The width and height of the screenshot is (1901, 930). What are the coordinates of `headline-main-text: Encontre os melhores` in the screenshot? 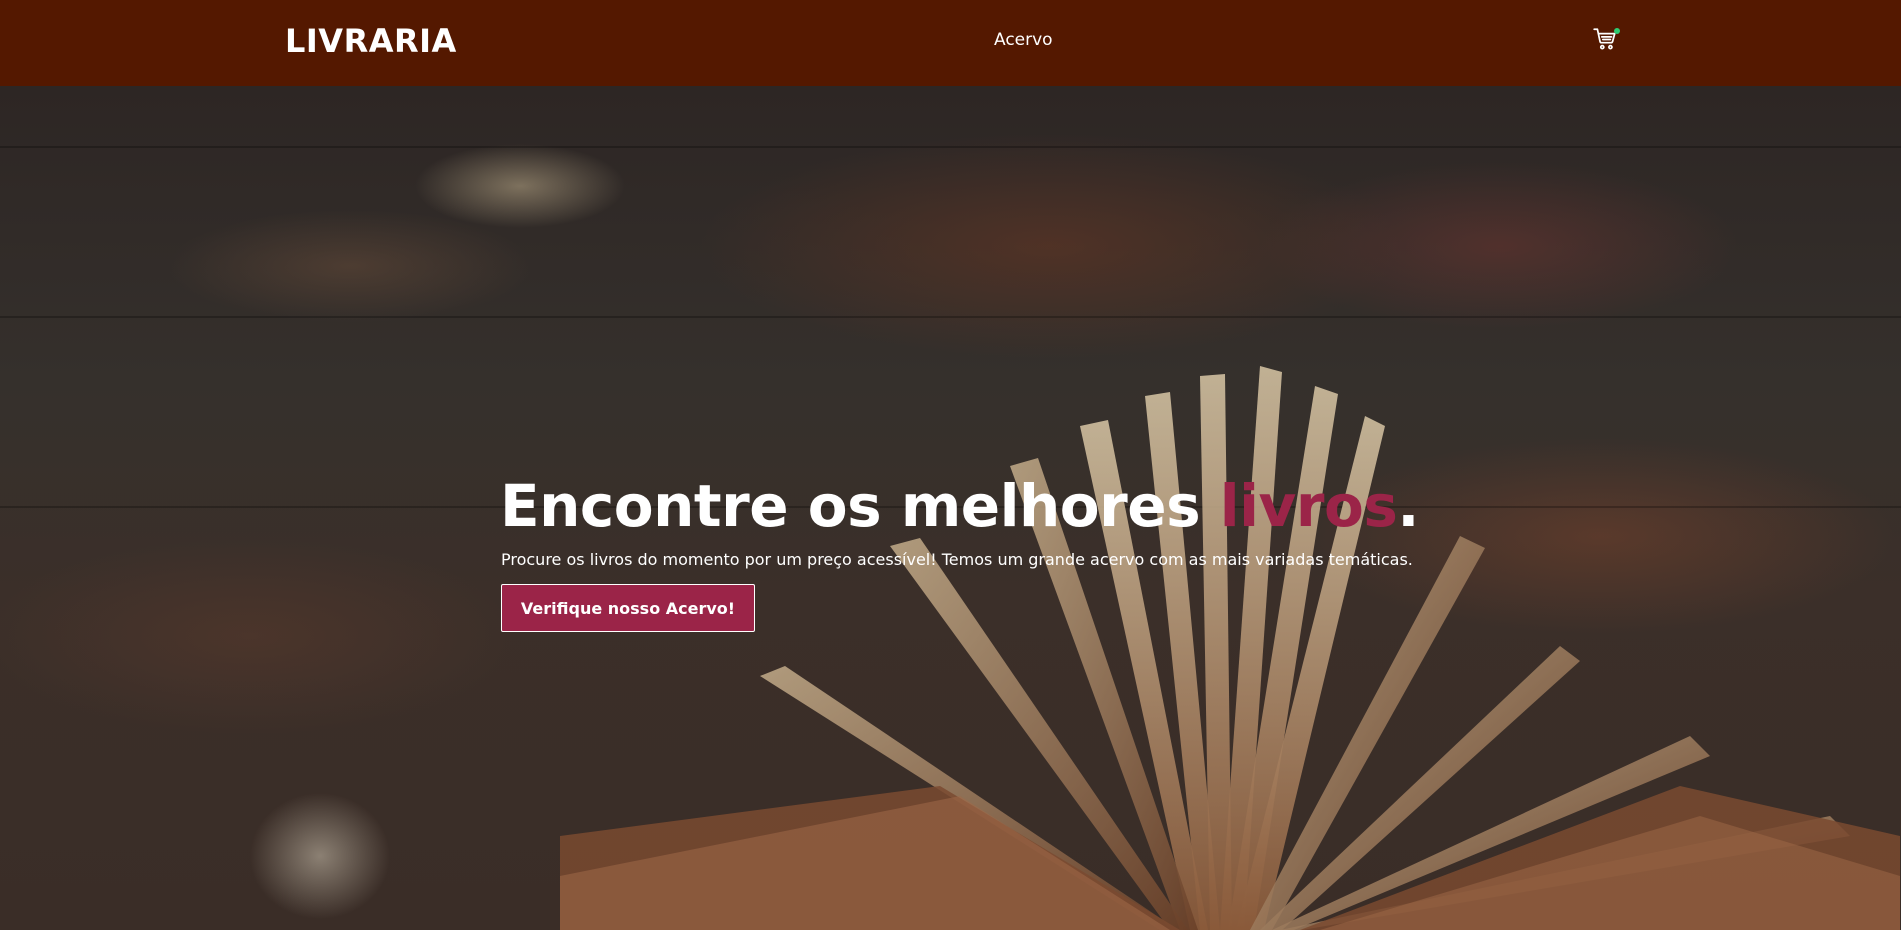 It's located at (860, 506).